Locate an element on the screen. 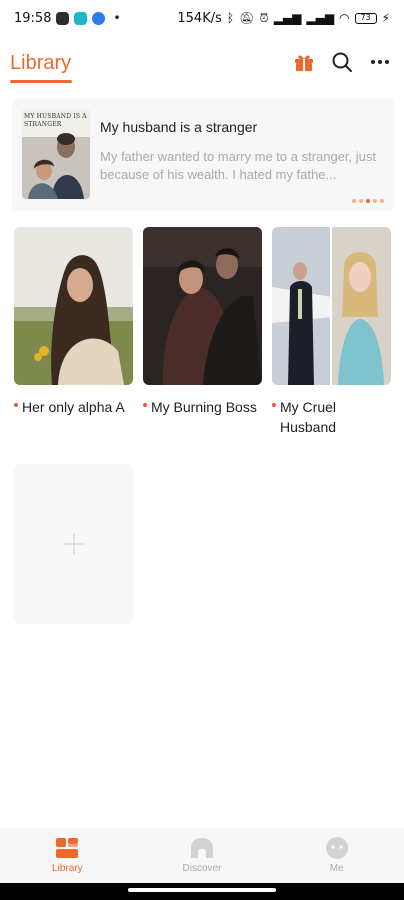  featured-book-title: My husband is a stranger is located at coordinates (179, 127).